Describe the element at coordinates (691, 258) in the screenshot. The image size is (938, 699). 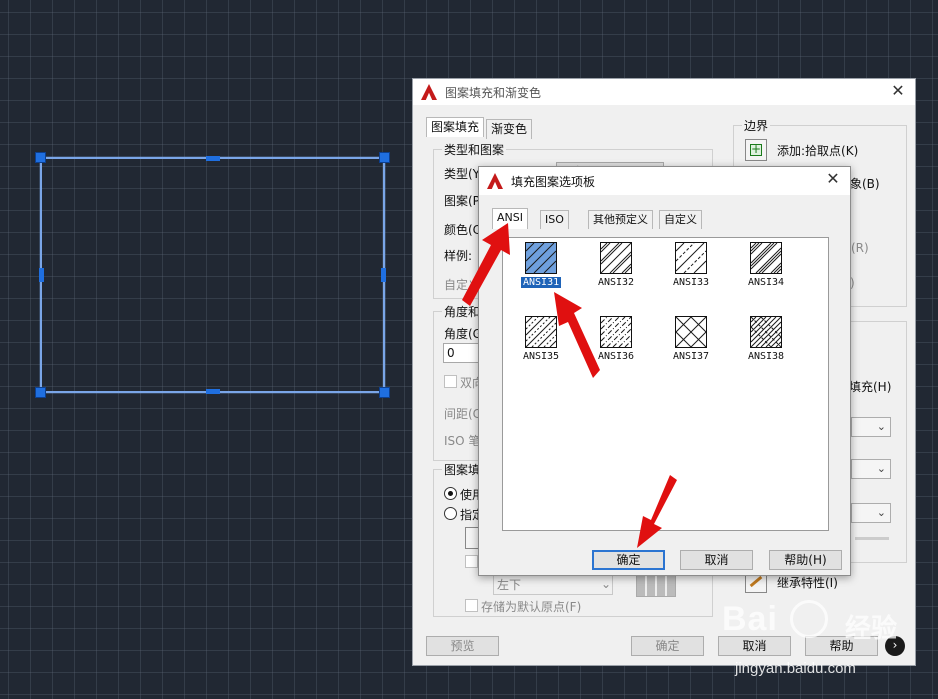
I see `pattern-swatch-ansi33` at that location.